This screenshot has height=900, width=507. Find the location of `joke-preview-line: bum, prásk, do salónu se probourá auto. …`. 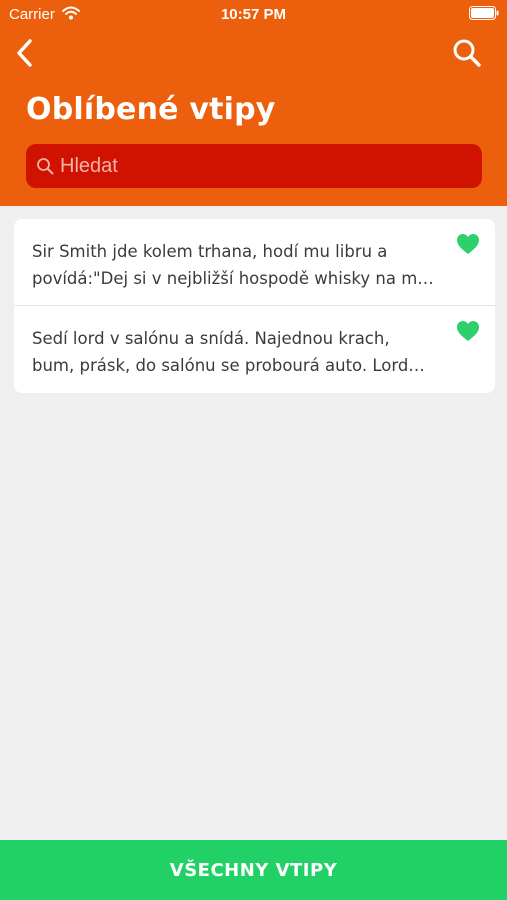

joke-preview-line: bum, prásk, do salónu se probourá auto. … is located at coordinates (228, 365).